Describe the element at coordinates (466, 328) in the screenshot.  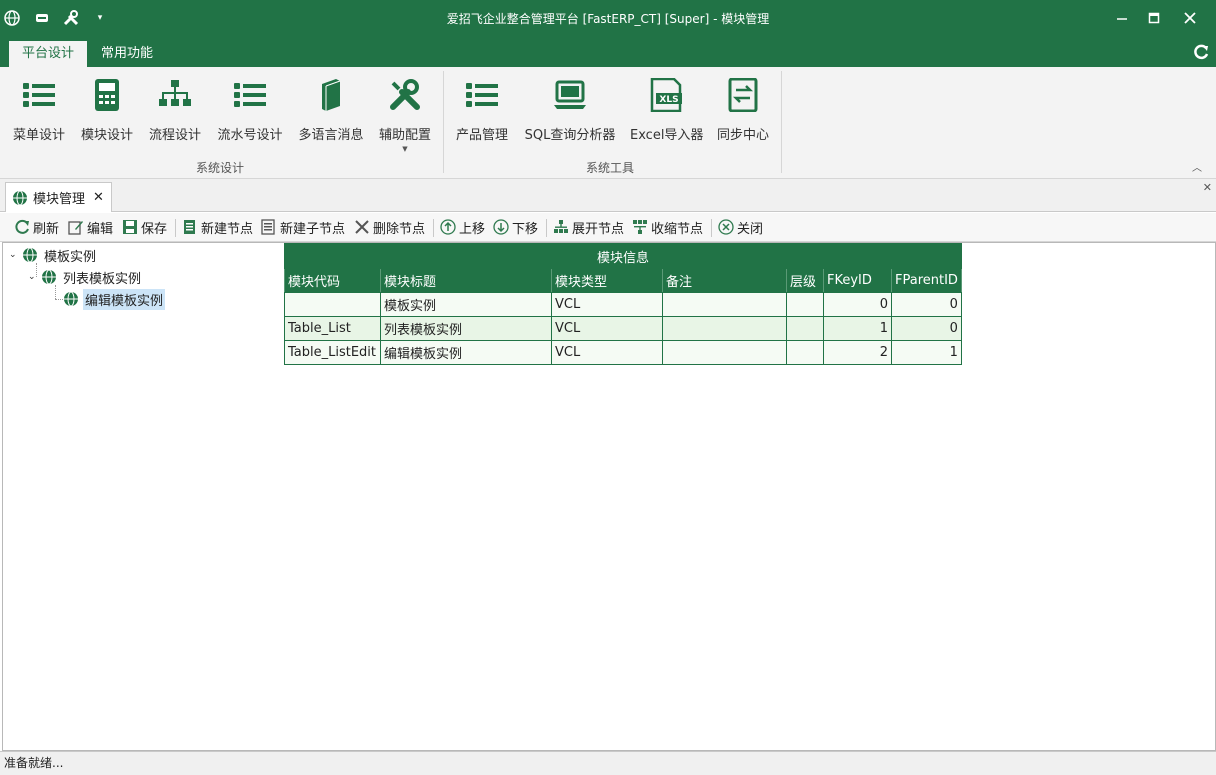
I see `table-cell: 列表模板实例` at that location.